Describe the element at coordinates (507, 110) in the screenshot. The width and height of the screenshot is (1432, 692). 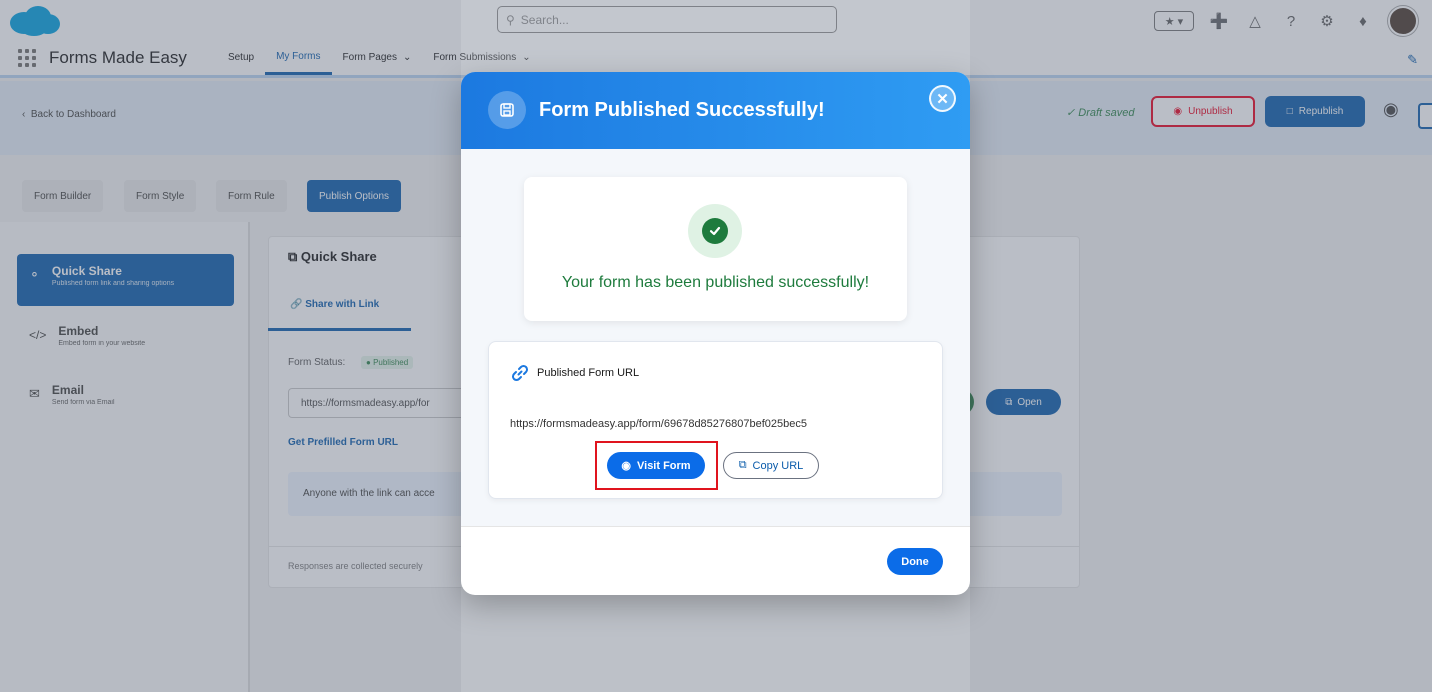
I see `save-icon` at that location.